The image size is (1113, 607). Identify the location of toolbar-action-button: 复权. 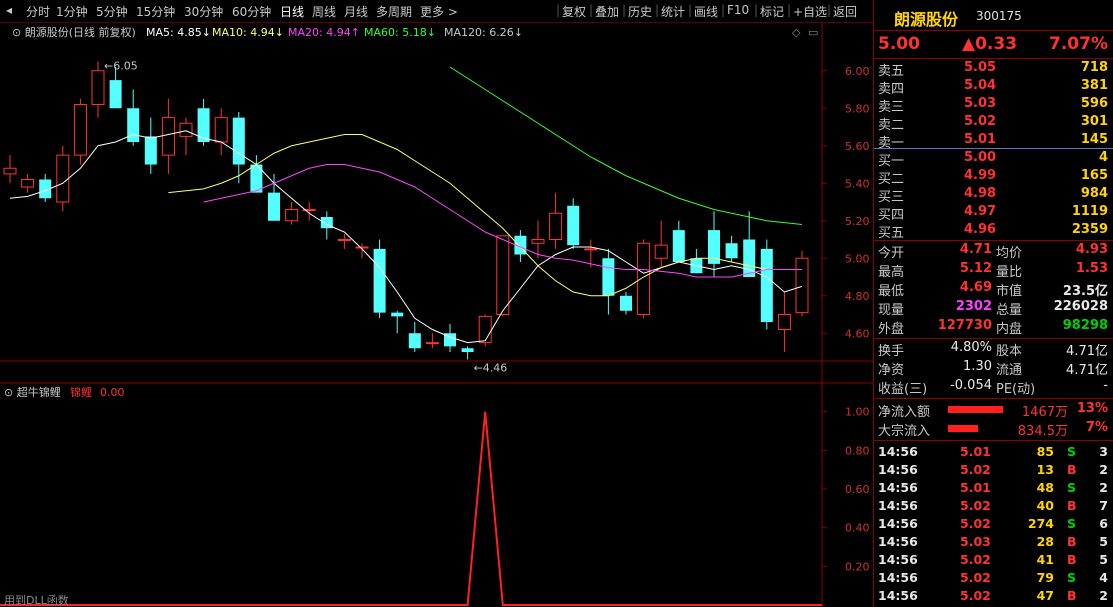
(574, 11).